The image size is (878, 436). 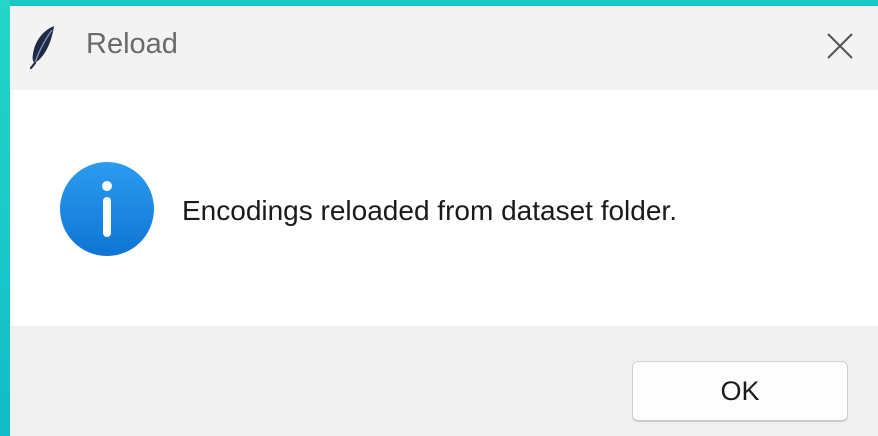 I want to click on desktop-background-left, so click(x=5, y=218).